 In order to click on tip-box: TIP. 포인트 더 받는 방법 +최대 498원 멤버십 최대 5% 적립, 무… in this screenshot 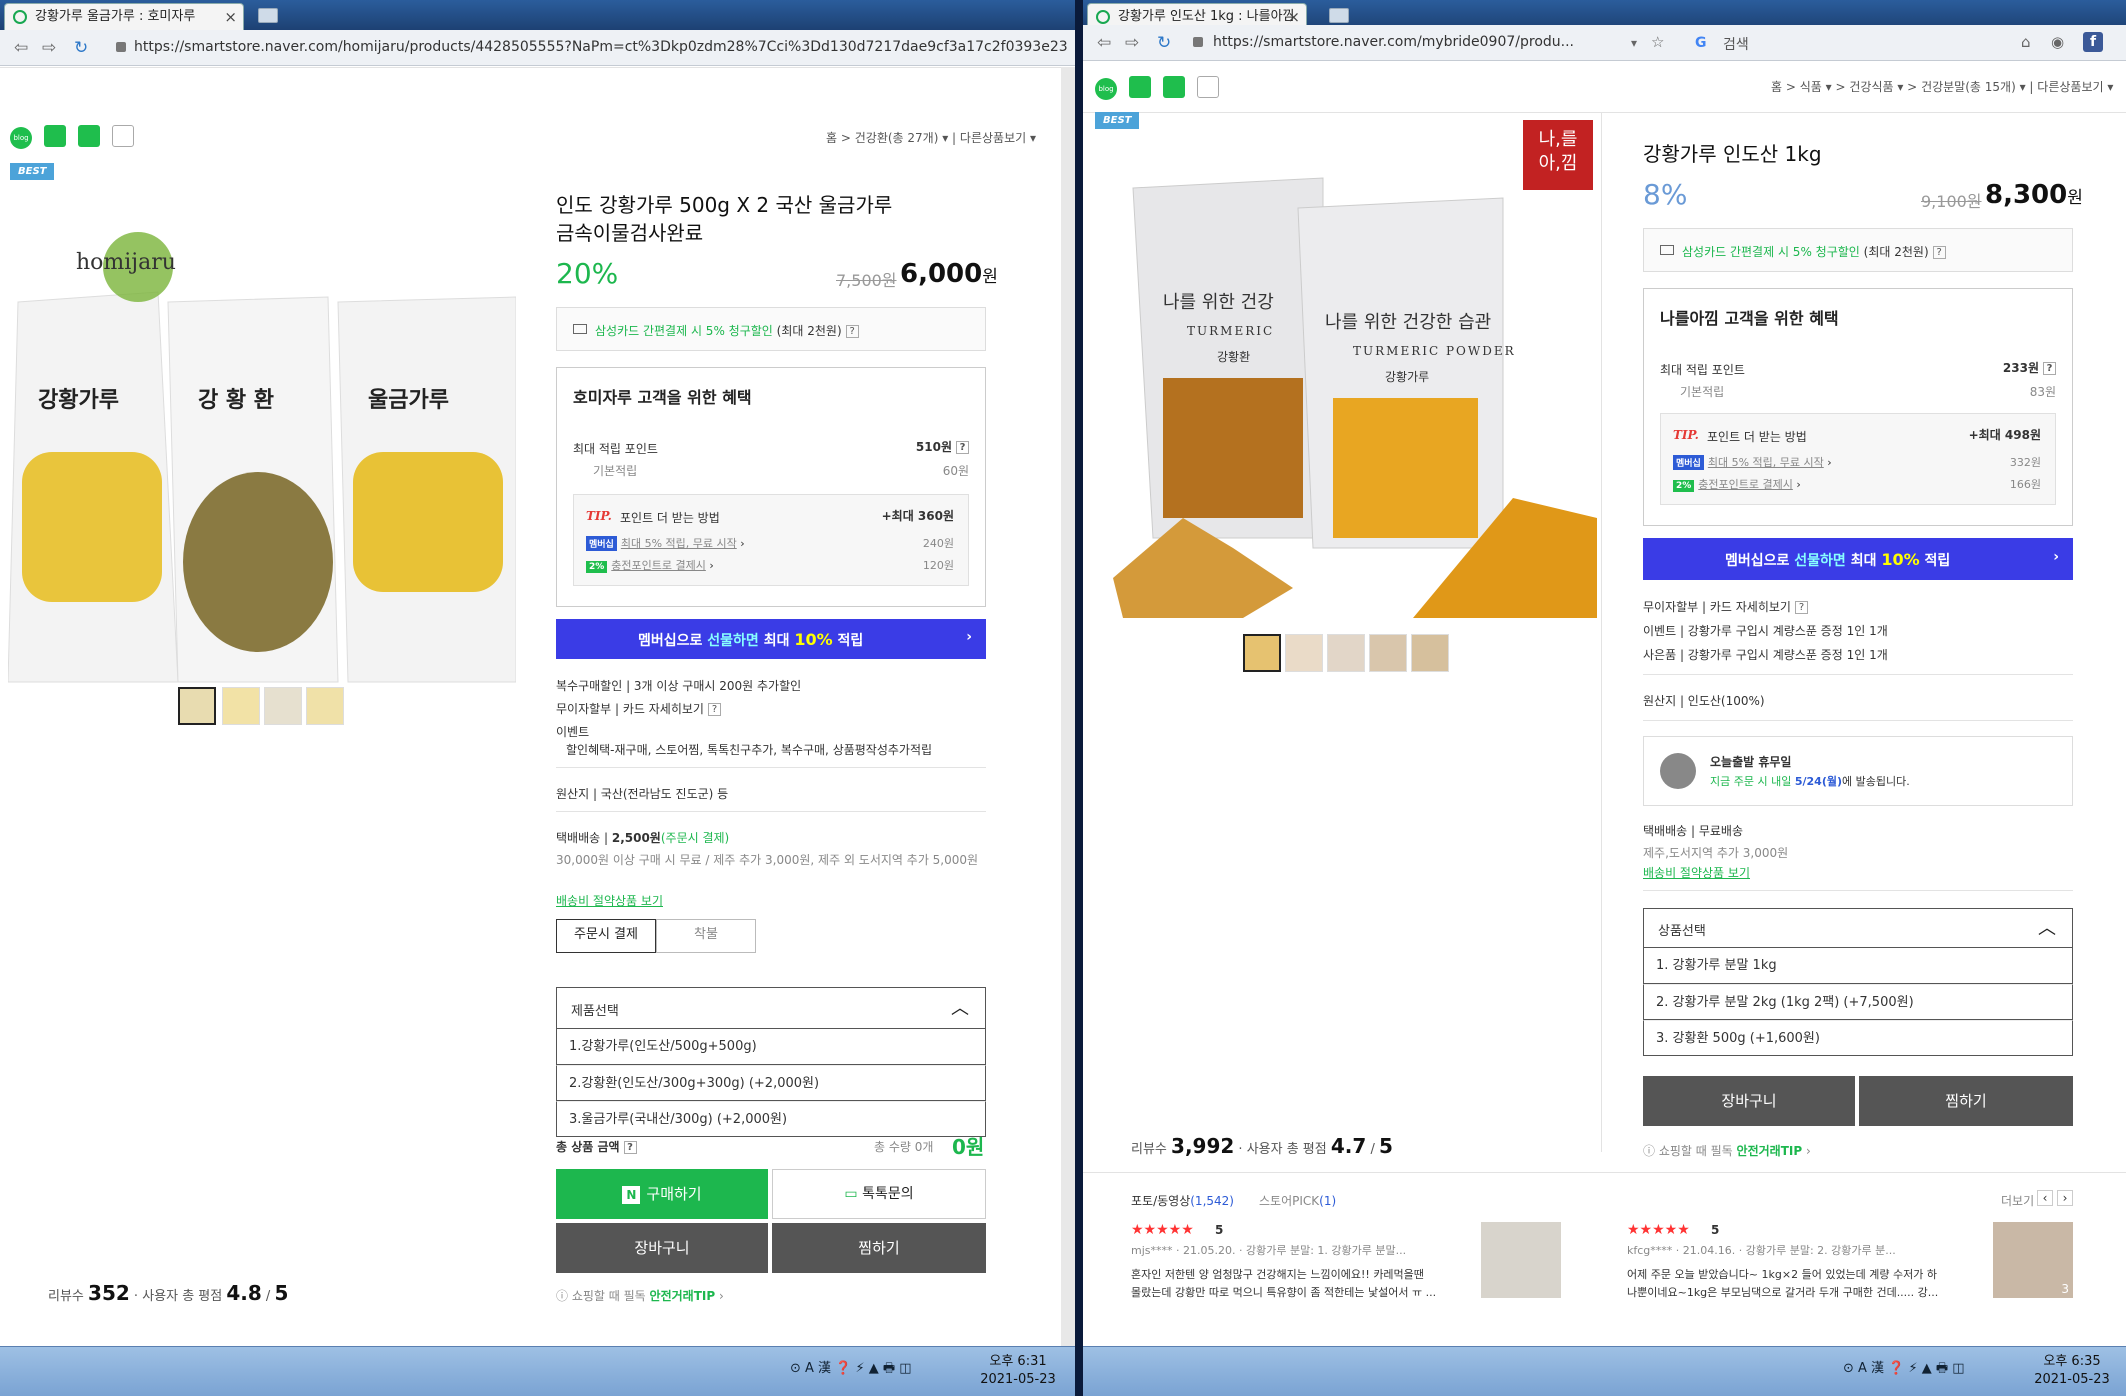, I will do `click(1858, 459)`.